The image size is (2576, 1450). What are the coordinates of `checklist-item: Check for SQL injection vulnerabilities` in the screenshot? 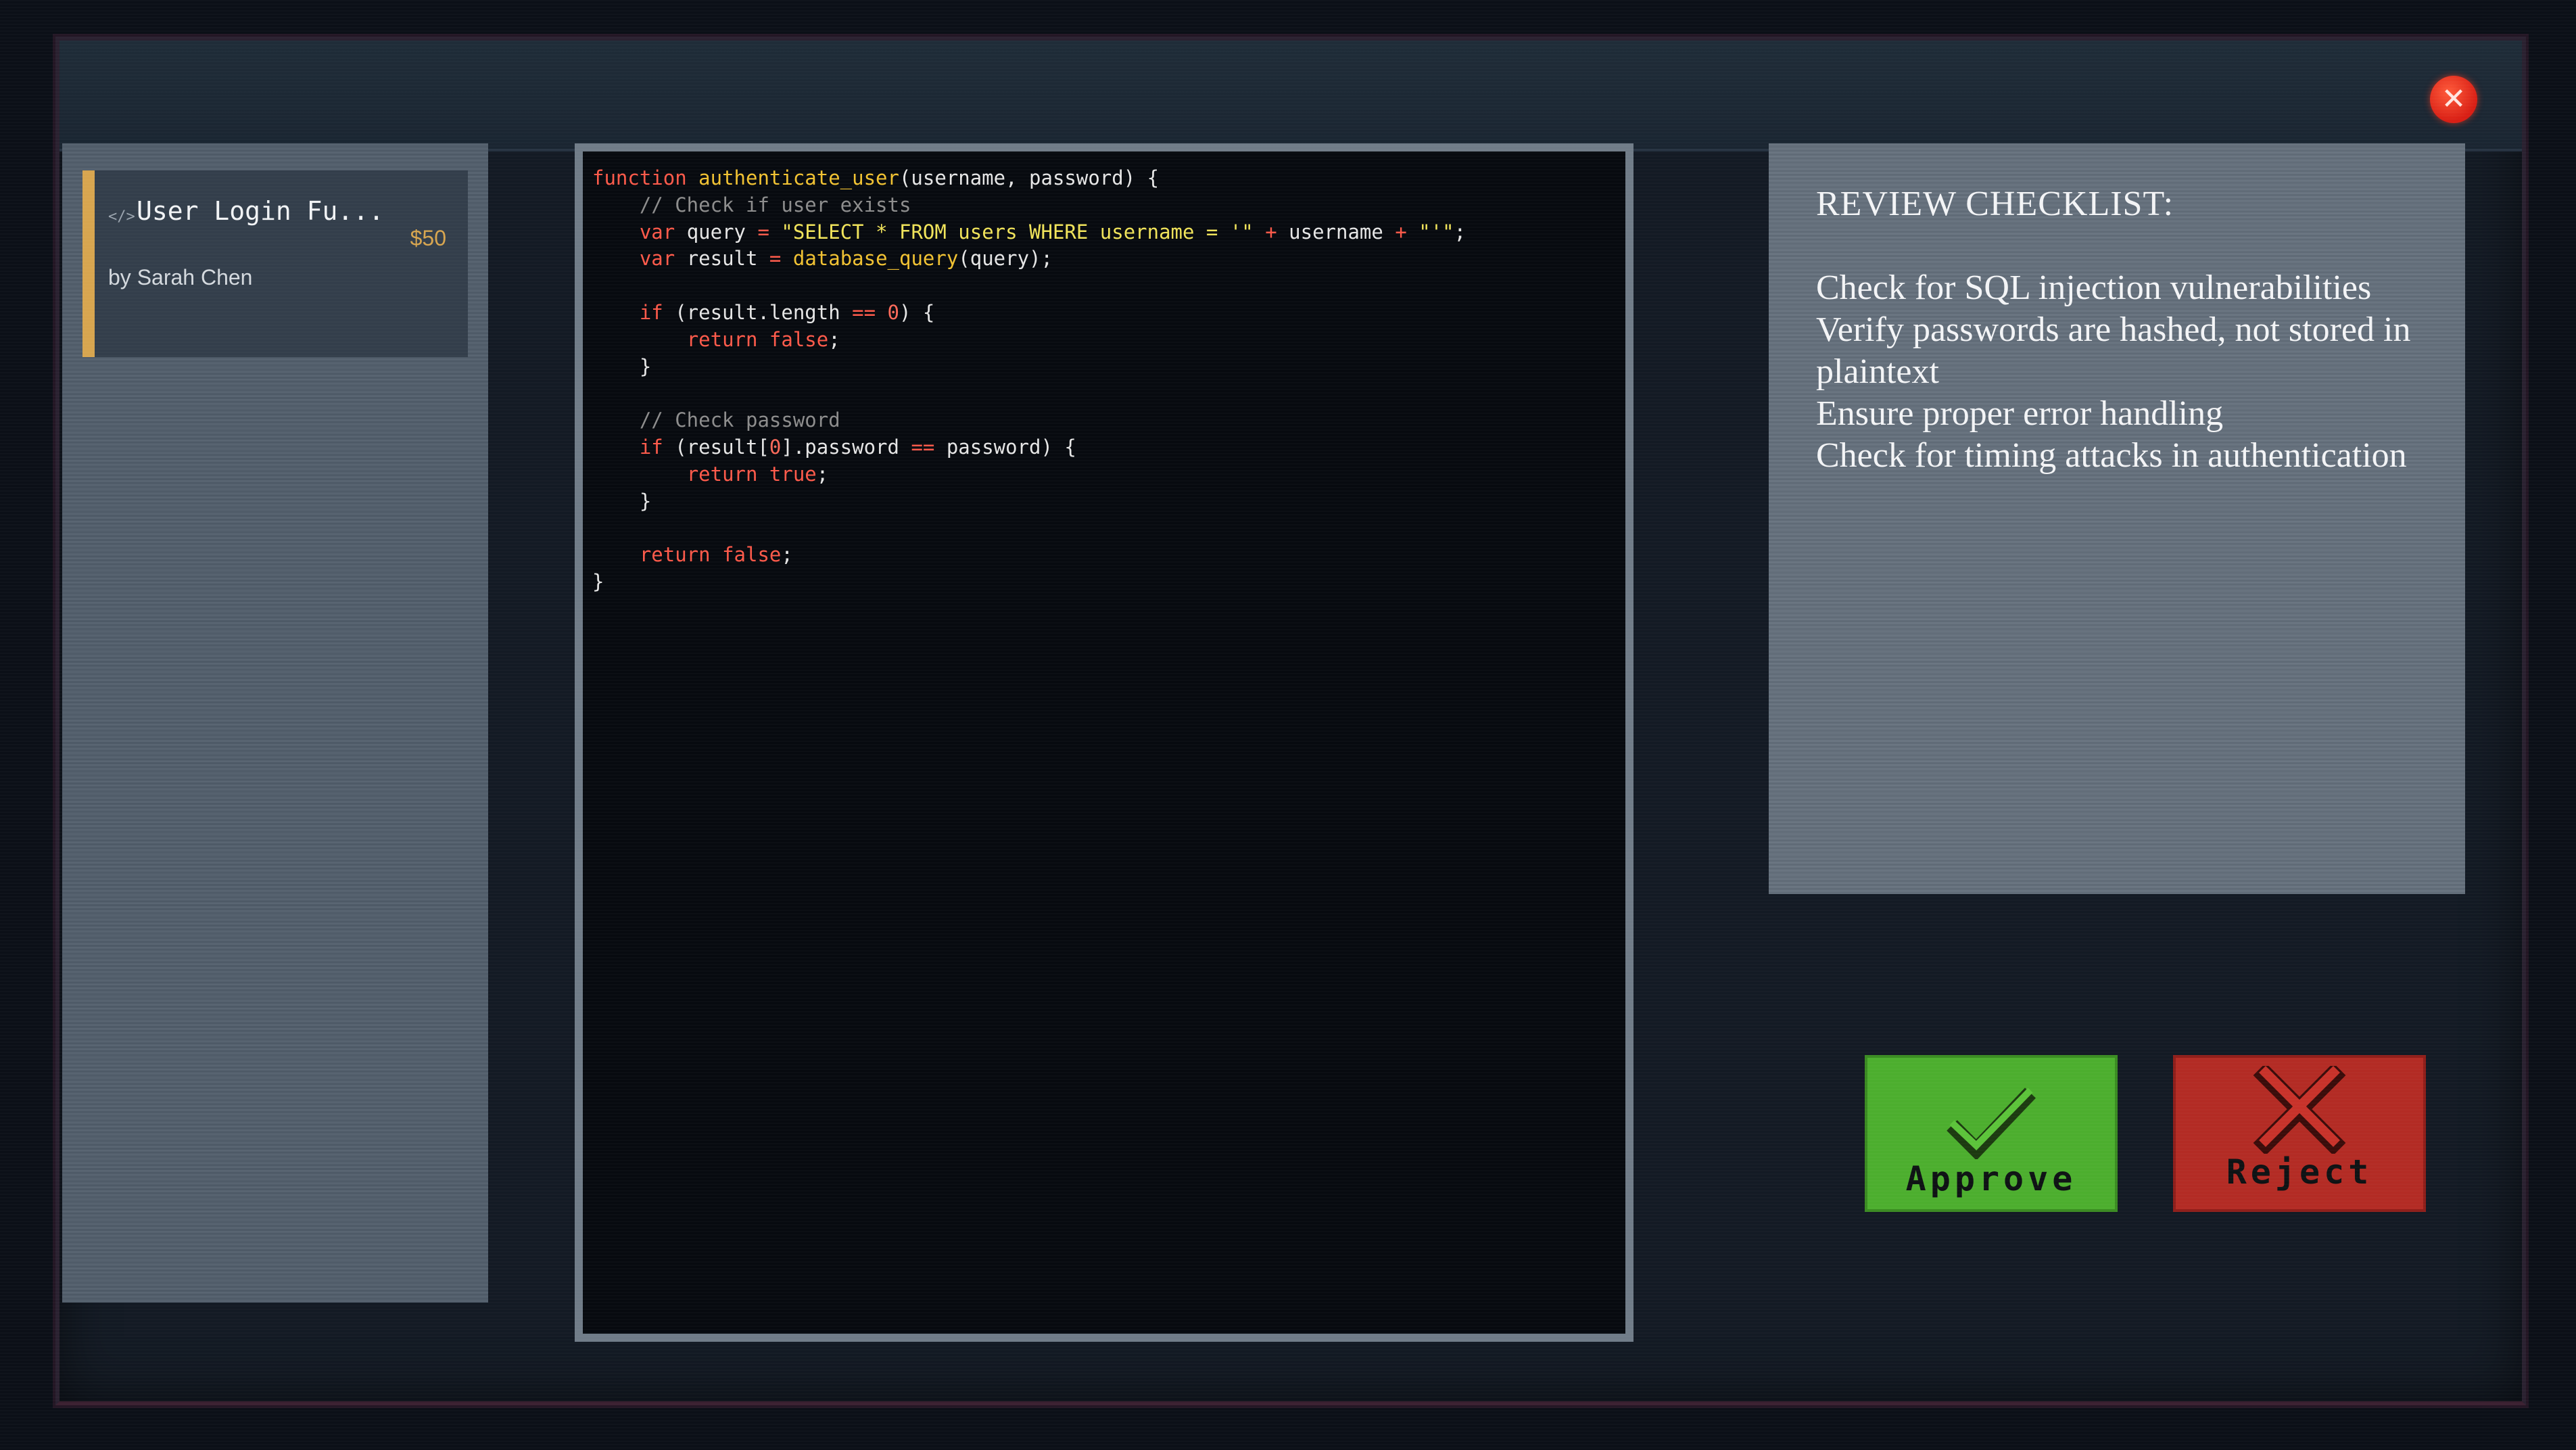 It's located at (2094, 287).